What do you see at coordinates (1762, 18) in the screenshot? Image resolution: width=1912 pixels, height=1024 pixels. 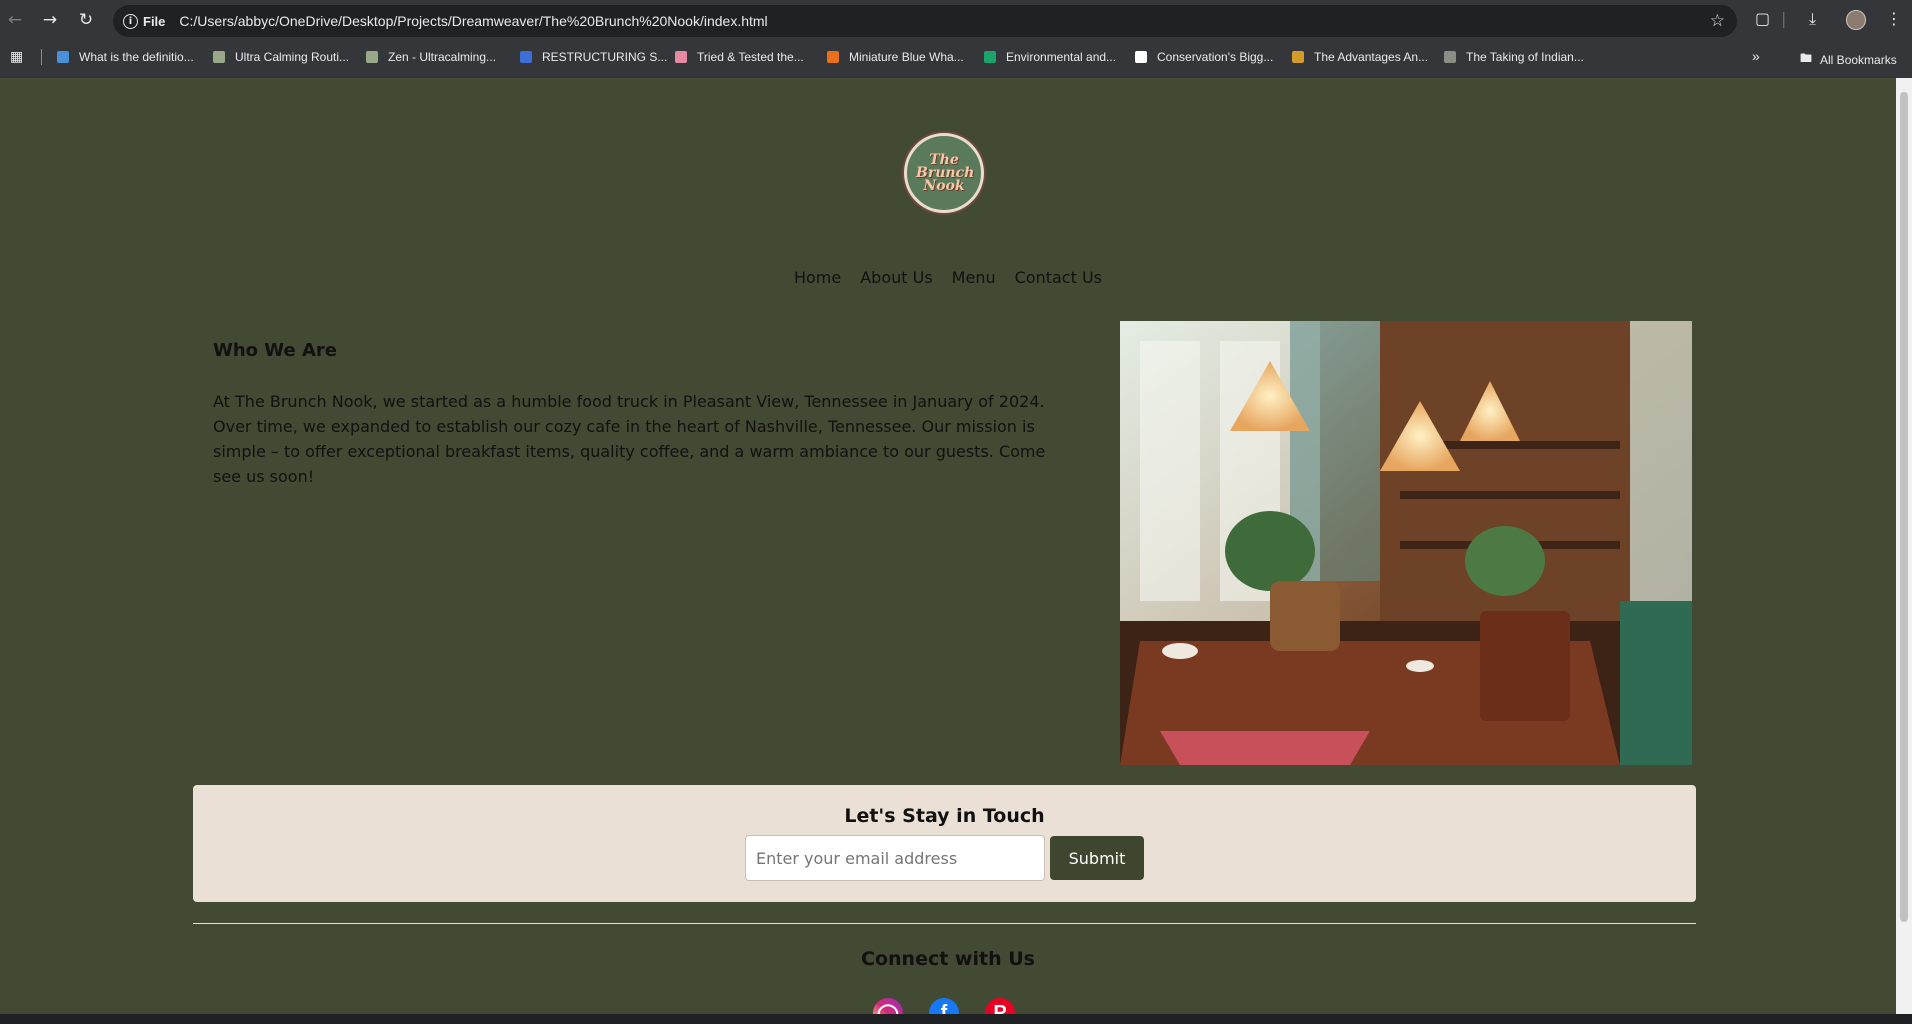 I see `extensions-icon: ▢` at bounding box center [1762, 18].